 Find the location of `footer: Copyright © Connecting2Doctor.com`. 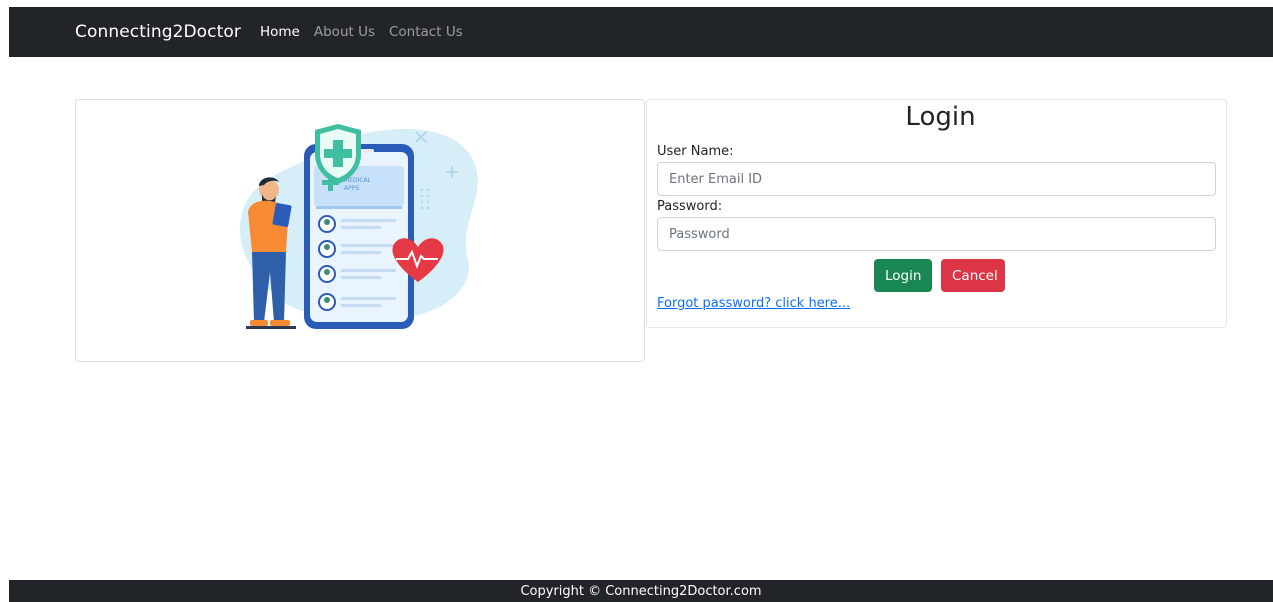

footer: Copyright © Connecting2Doctor.com is located at coordinates (641, 591).